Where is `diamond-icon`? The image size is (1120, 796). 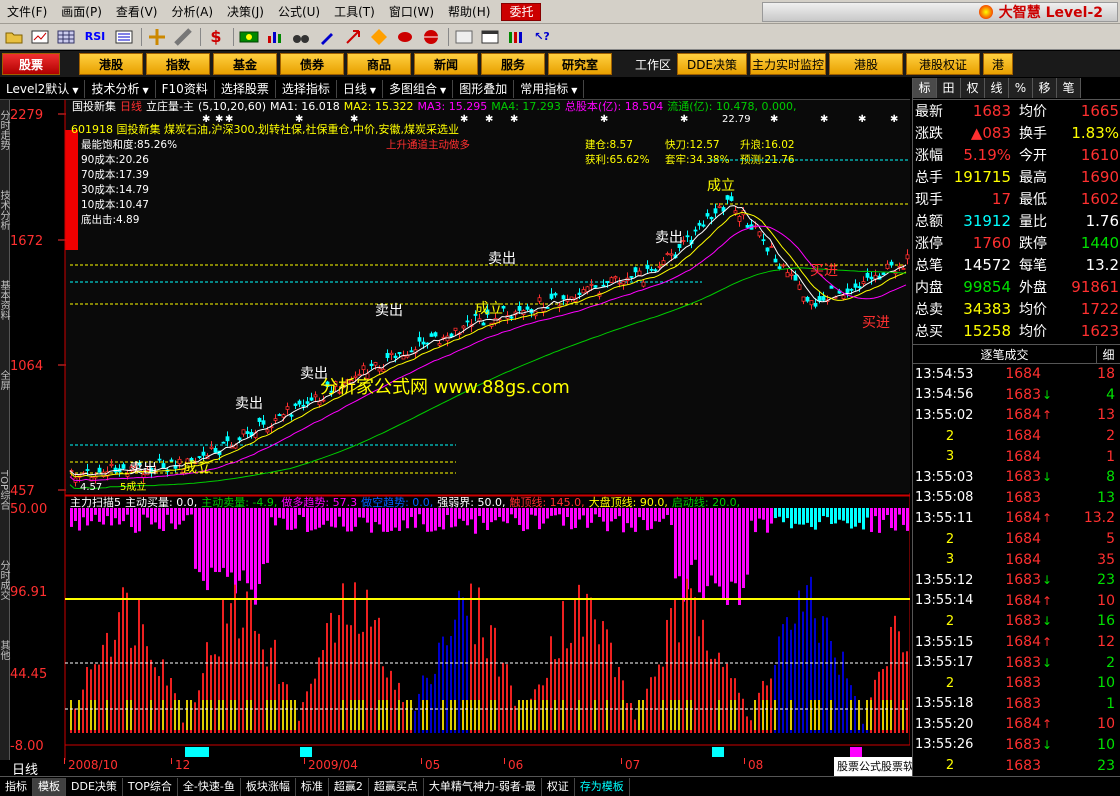 diamond-icon is located at coordinates (379, 37).